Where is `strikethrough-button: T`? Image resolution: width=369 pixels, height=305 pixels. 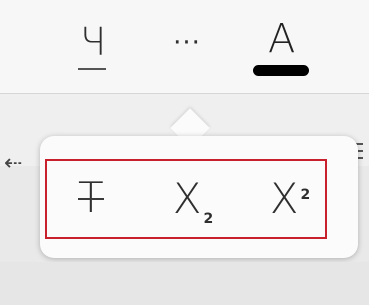 strikethrough-button: T is located at coordinates (92, 199).